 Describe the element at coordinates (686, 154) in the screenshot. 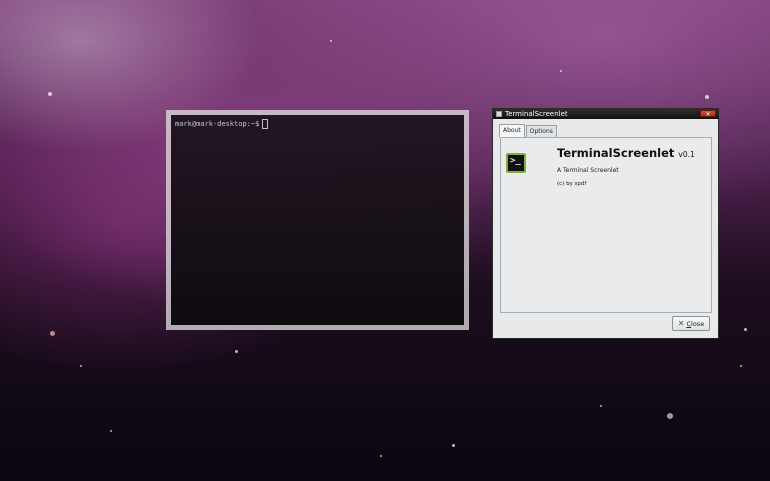

I see `app-version: v0.1` at that location.